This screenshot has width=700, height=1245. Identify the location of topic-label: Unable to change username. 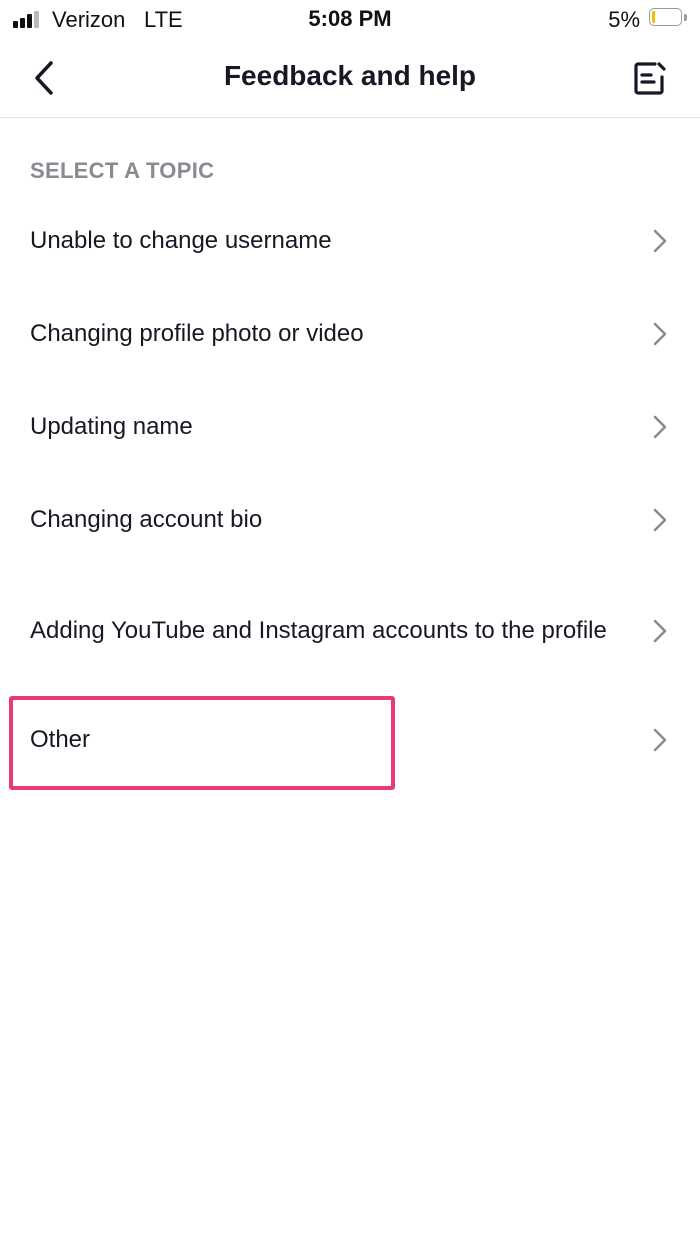
(181, 240).